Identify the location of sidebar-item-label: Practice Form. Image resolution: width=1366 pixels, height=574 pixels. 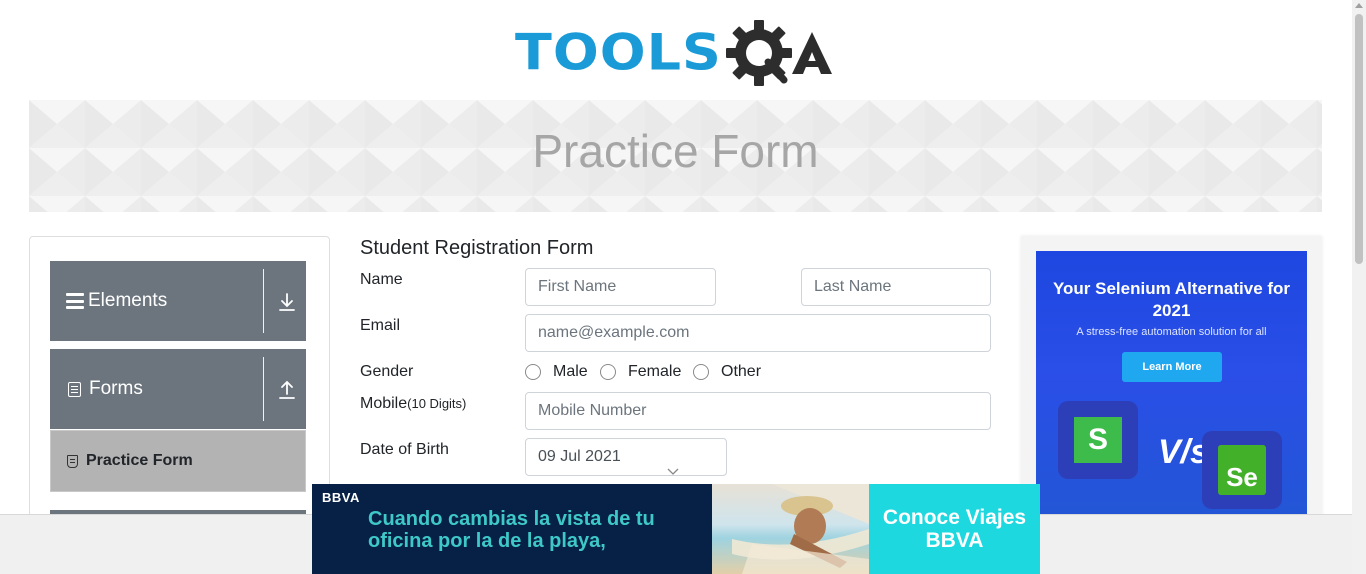
(139, 460).